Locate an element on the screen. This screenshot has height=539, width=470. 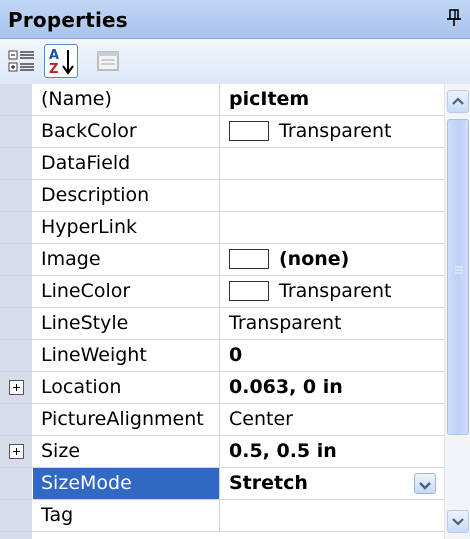
property-name: SizeMode is located at coordinates (126, 483).